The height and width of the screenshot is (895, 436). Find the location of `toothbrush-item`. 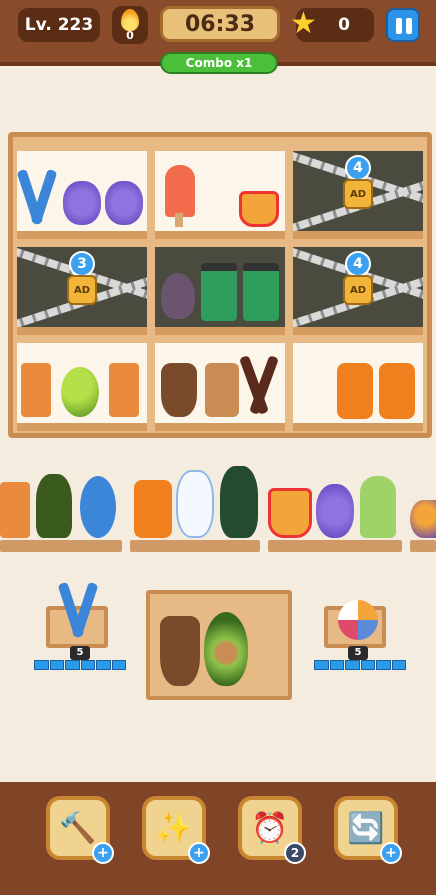

toothbrush-item is located at coordinates (98, 507).